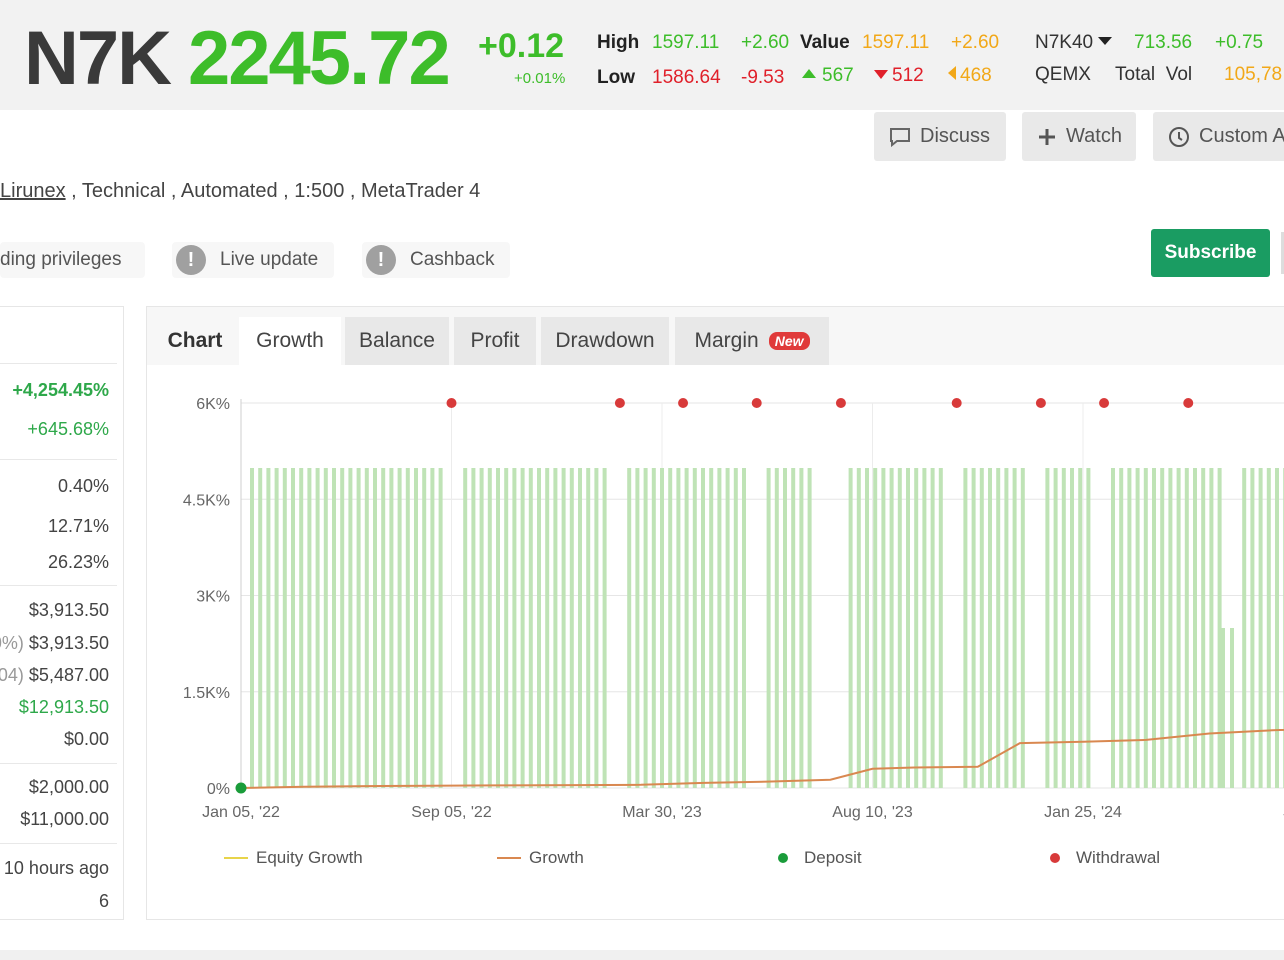 Image resolution: width=1284 pixels, height=960 pixels. I want to click on legend-label: Growth, so click(556, 857).